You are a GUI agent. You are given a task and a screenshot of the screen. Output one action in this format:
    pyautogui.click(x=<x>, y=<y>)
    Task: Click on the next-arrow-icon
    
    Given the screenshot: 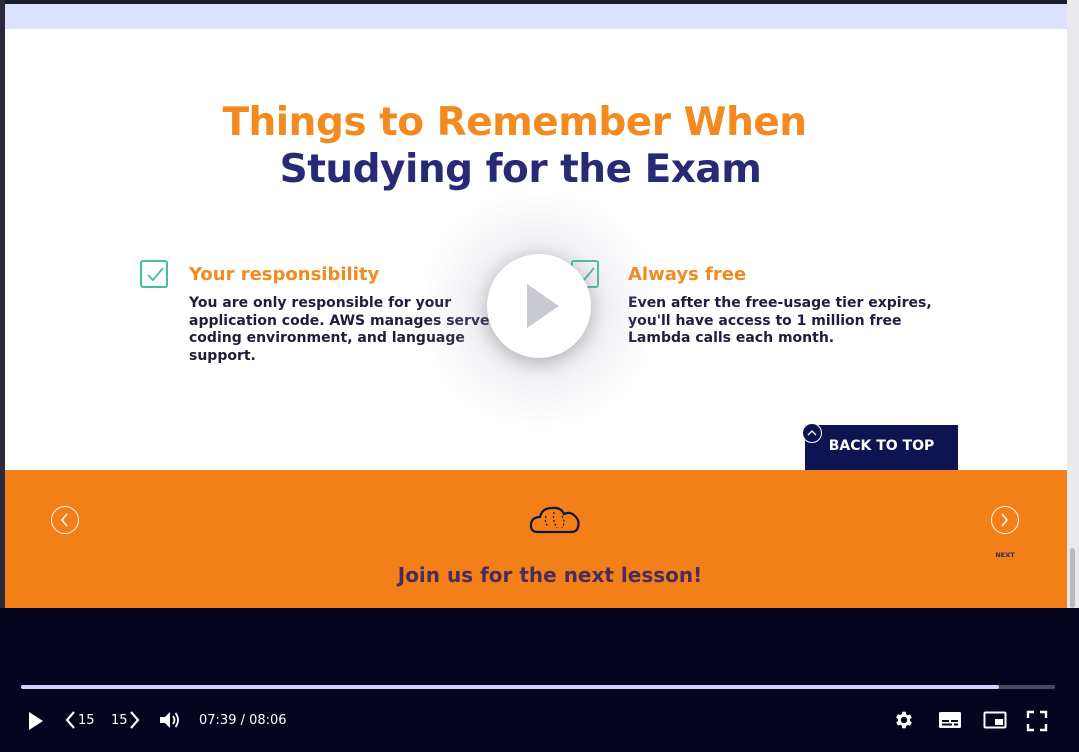 What is the action you would take?
    pyautogui.click(x=1005, y=520)
    